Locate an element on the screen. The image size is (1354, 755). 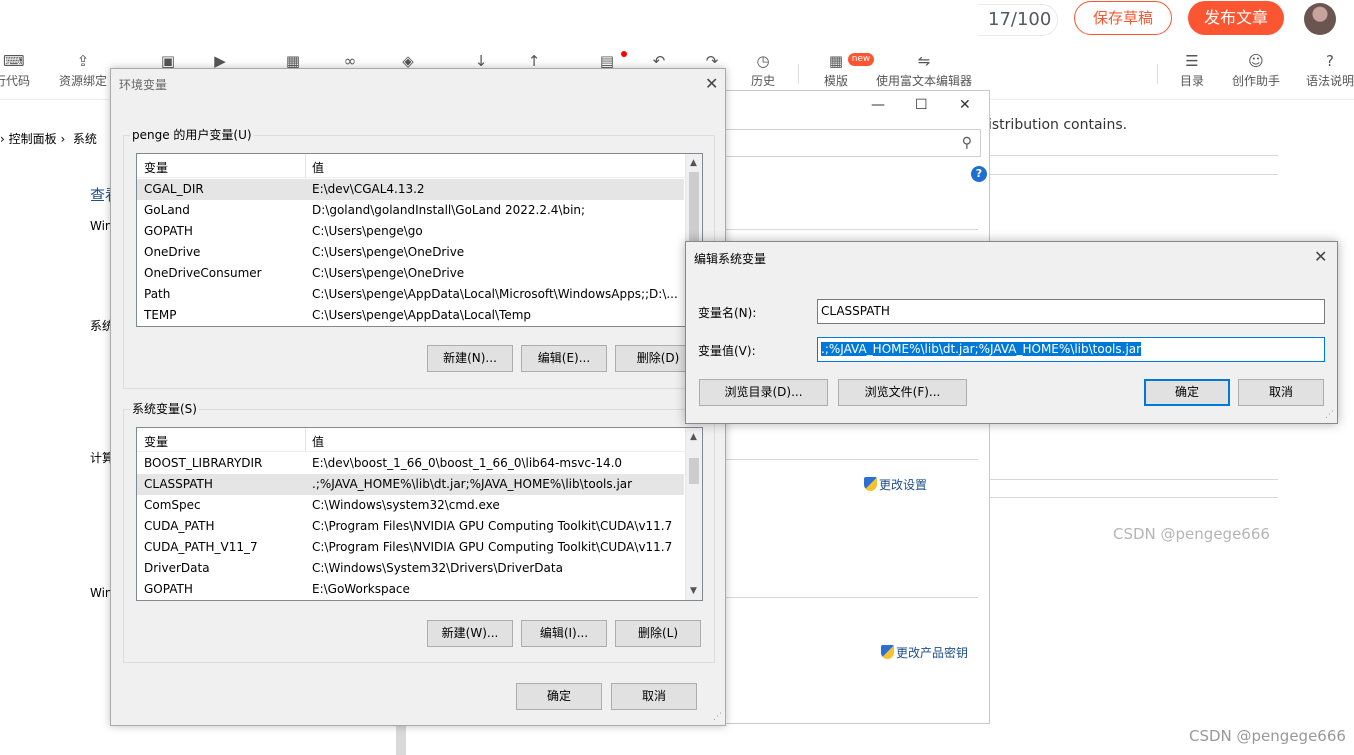
toolbar-grammar-button: ? 语法说明 is located at coordinates (1330, 70).